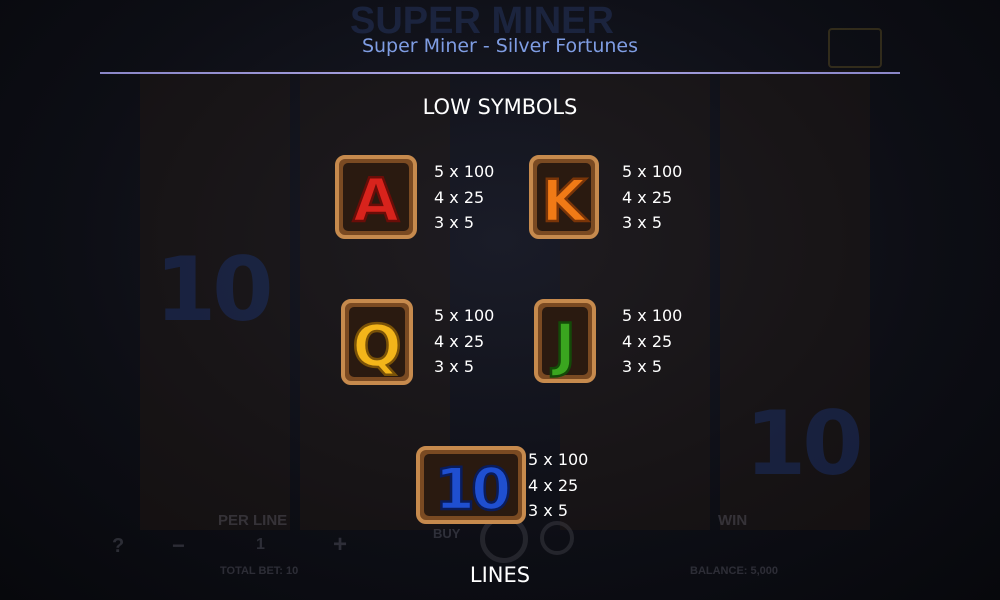 Image resolution: width=1000 pixels, height=600 pixels. I want to click on symbol-k-glyph: K, so click(565, 201).